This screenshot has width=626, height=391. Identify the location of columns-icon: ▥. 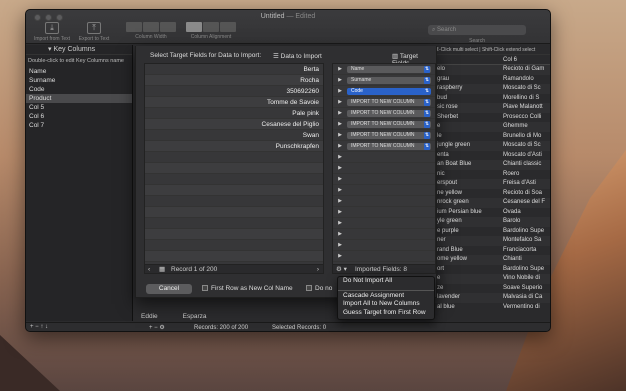
(396, 56).